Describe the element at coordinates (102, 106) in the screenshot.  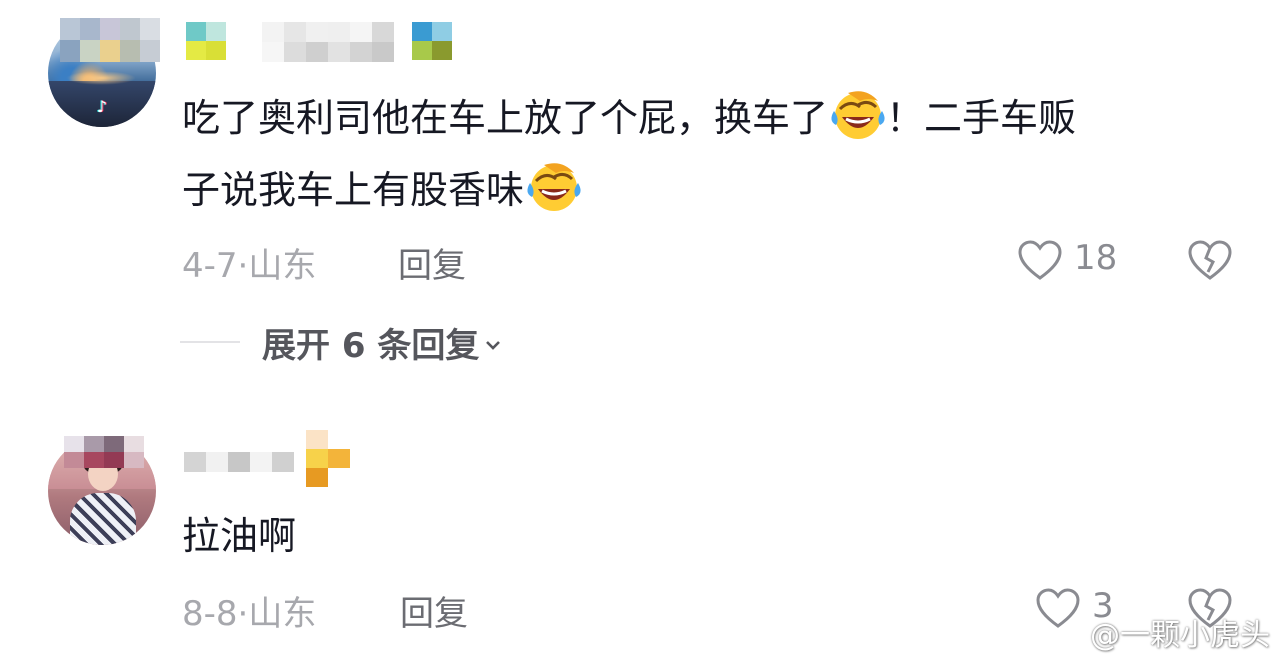
I see `tiktok-icon: ♪` at that location.